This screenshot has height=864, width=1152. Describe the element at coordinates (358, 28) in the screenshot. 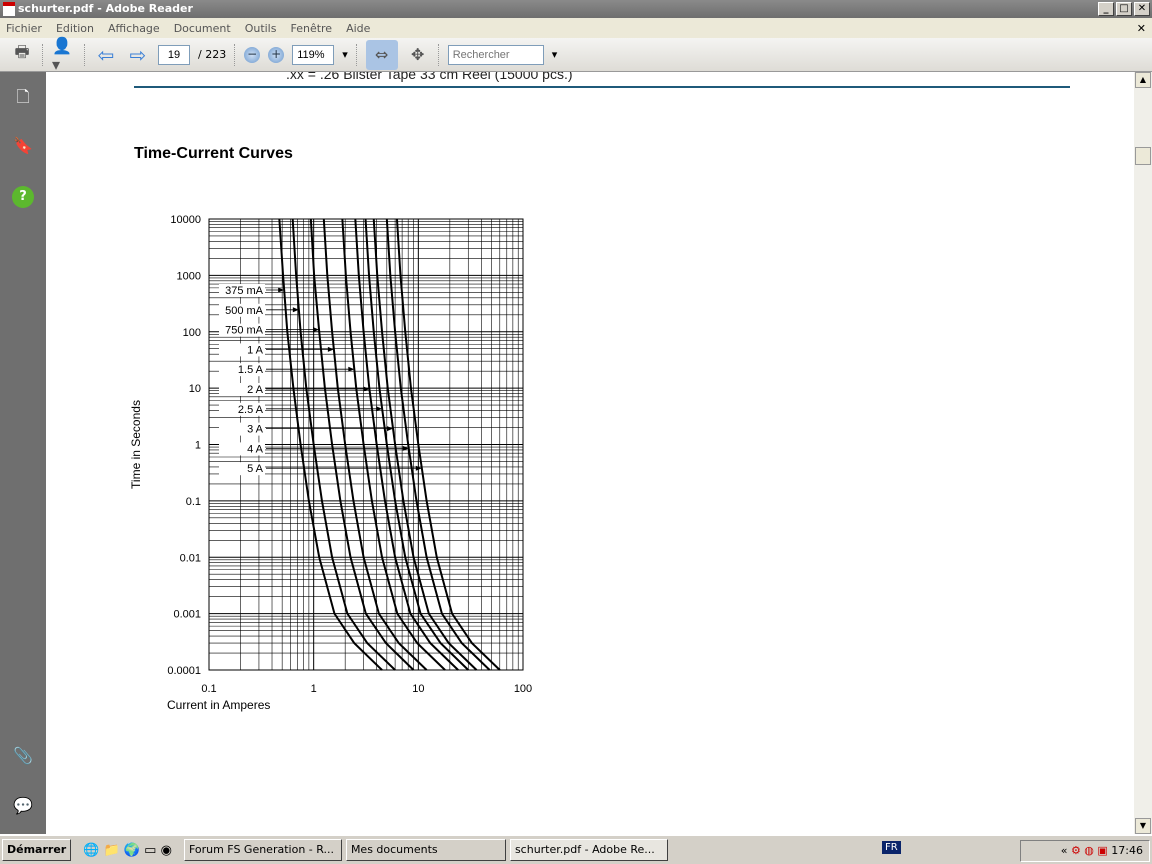

I see `menu-aide: Aide` at that location.